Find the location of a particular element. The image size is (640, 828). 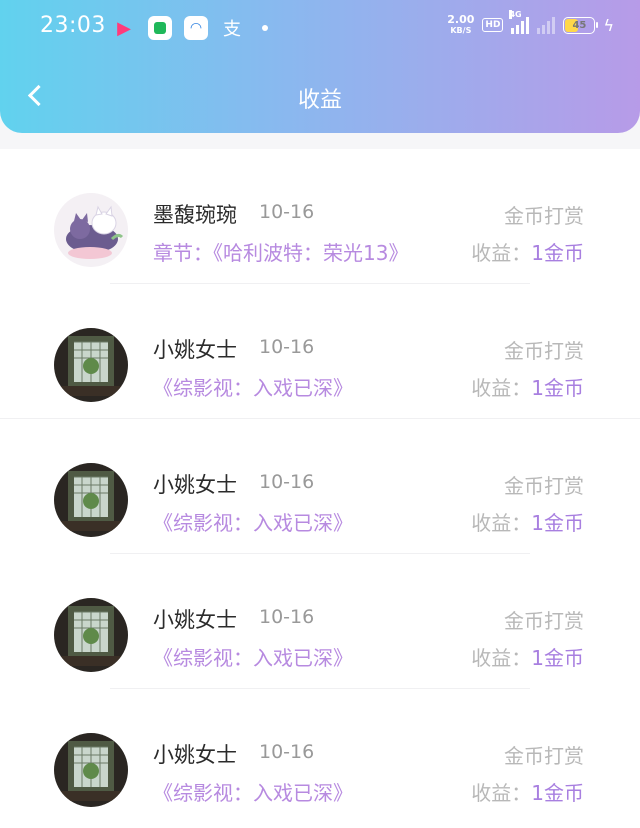

signal-4g-icon: 4G is located at coordinates (519, 22).